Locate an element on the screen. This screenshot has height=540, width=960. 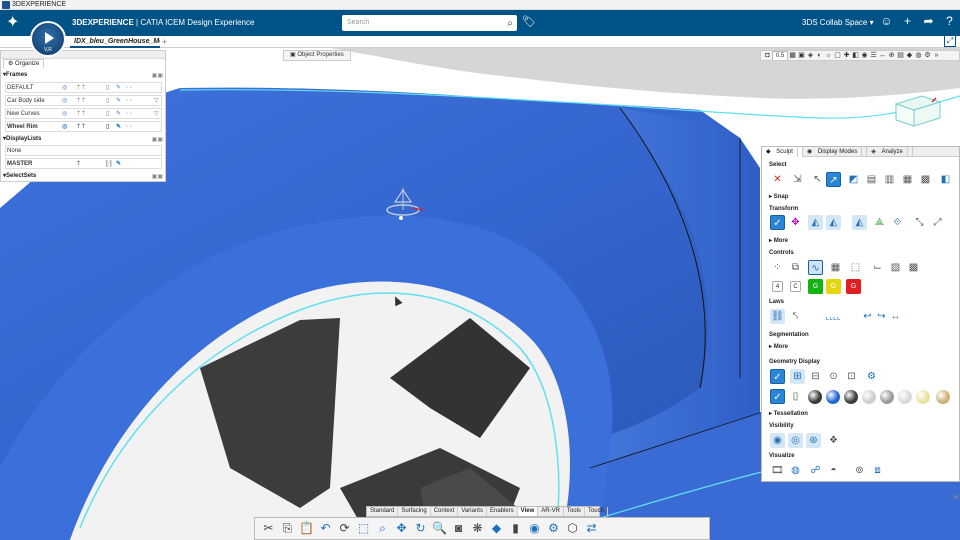
select-box-icon: ▤ is located at coordinates (871, 179).